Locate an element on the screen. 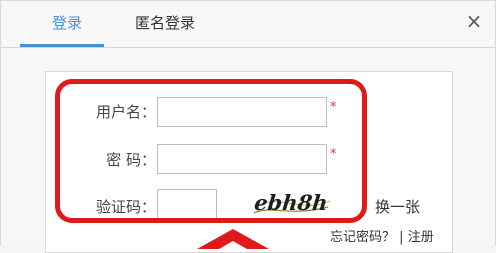 Image resolution: width=496 pixels, height=253 pixels. captcha-image: ebh8h is located at coordinates (291, 203).